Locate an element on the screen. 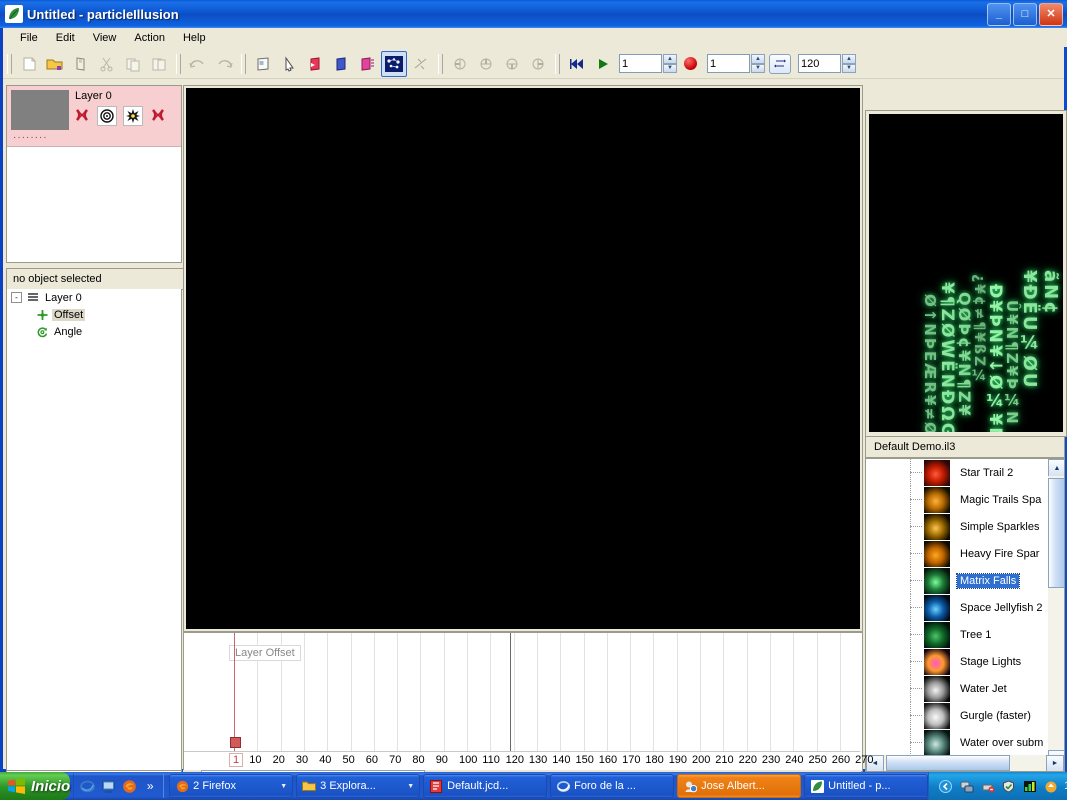 This screenshot has width=1067, height=800. play-icon is located at coordinates (603, 64).